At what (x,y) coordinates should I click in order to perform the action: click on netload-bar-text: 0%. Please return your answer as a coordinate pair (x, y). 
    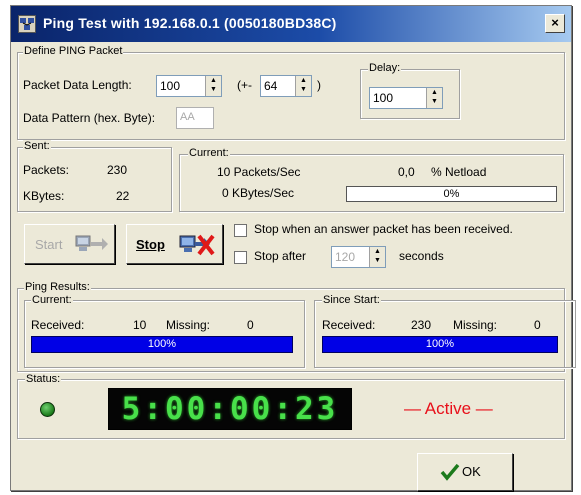
    Looking at the image, I should click on (451, 194).